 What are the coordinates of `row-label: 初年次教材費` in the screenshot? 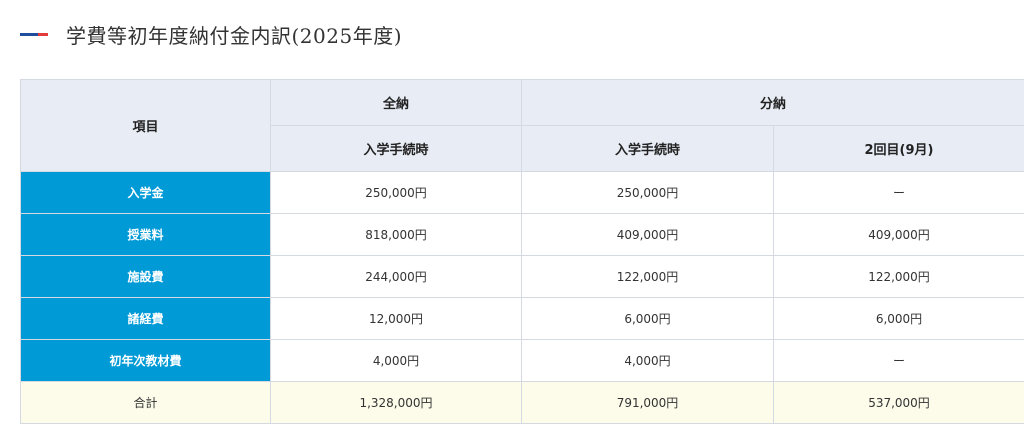 It's located at (145, 360).